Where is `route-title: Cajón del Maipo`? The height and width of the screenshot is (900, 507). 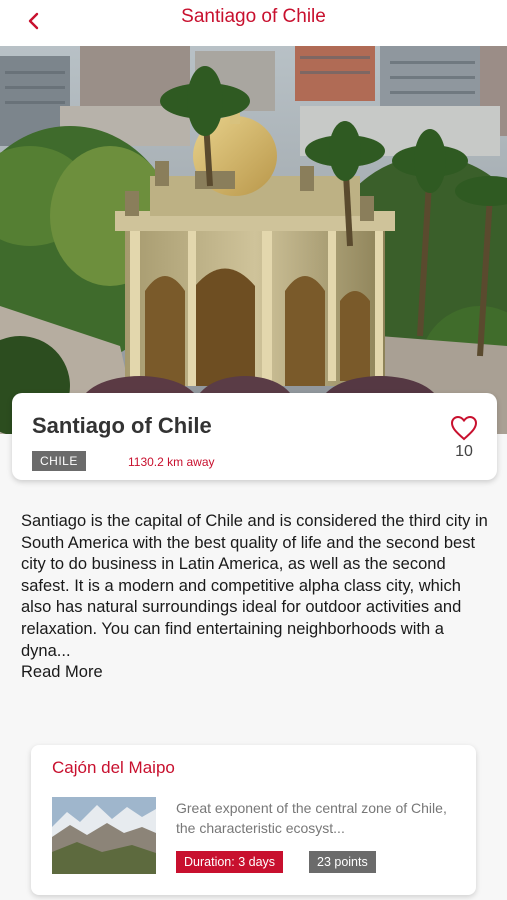
route-title: Cajón del Maipo is located at coordinates (113, 767).